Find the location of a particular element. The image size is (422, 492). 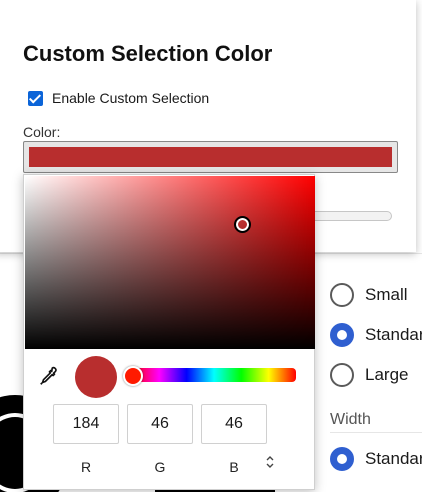

hue-slider-handle is located at coordinates (133, 376).